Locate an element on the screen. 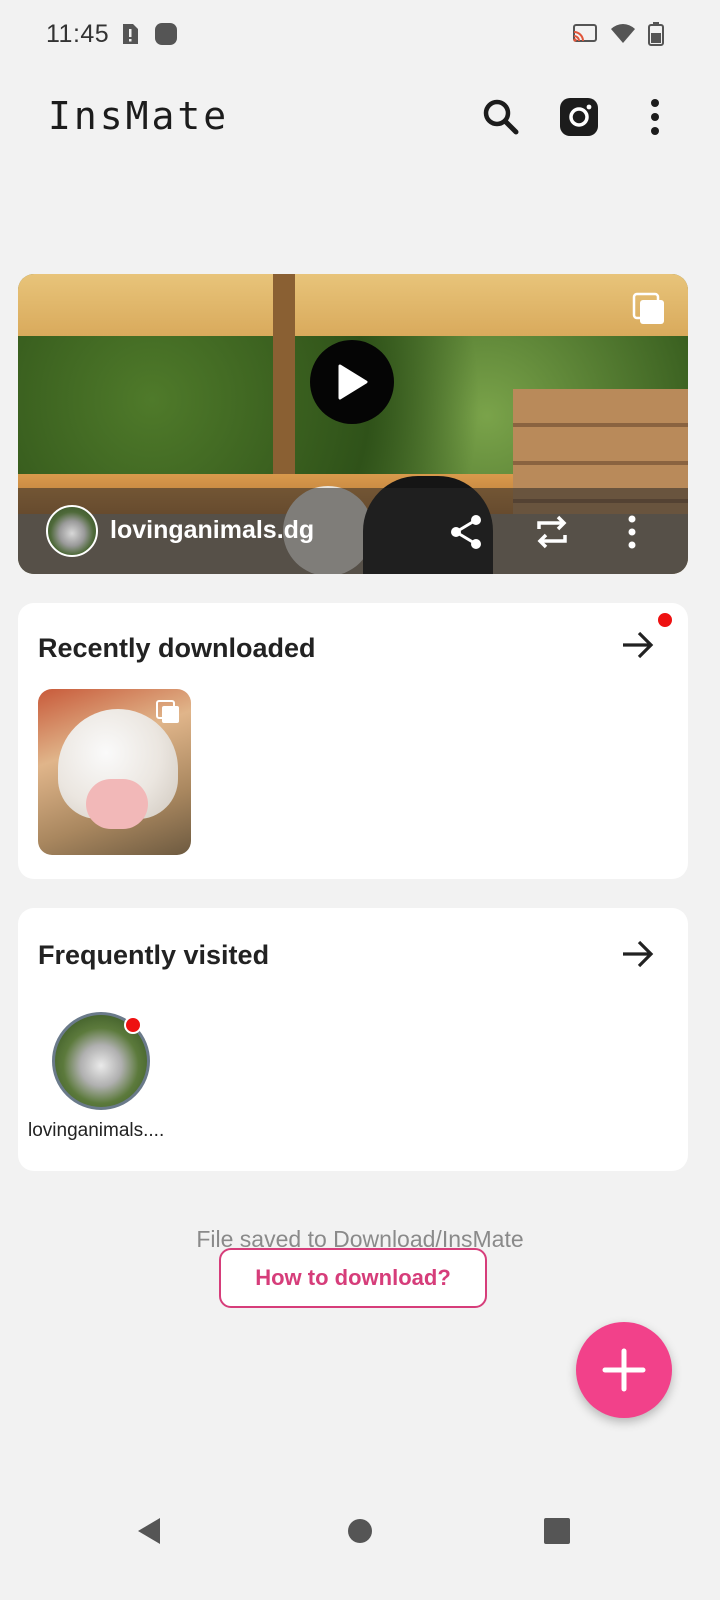 This screenshot has width=720, height=1600. plus-icon is located at coordinates (624, 1370).